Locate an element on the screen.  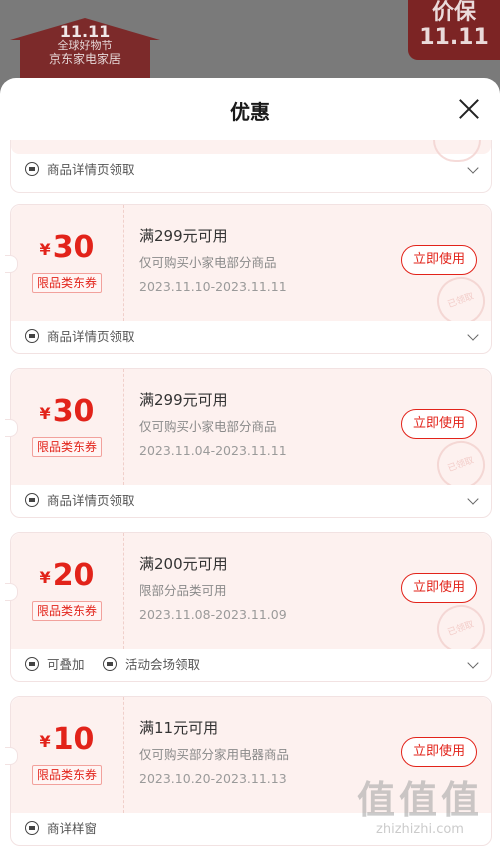
price-protect-badge: 价保 11.11 is located at coordinates (454, 30).